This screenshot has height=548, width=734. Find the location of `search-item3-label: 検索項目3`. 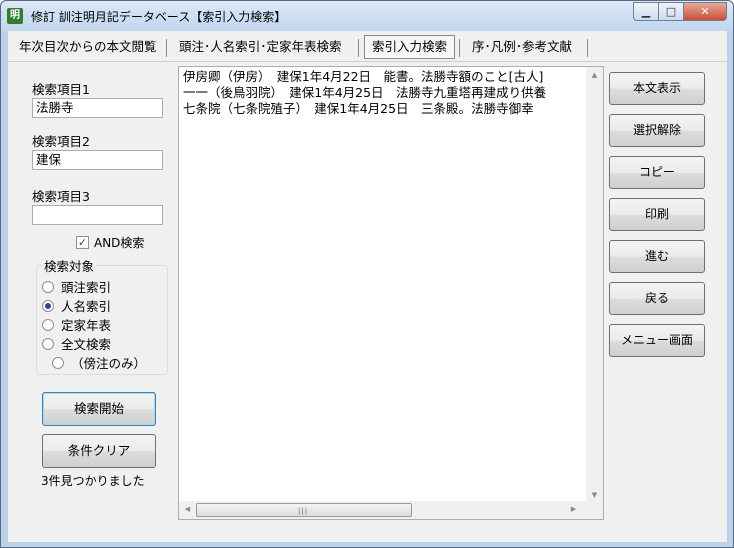

search-item3-label: 検索項目3 is located at coordinates (61, 196).